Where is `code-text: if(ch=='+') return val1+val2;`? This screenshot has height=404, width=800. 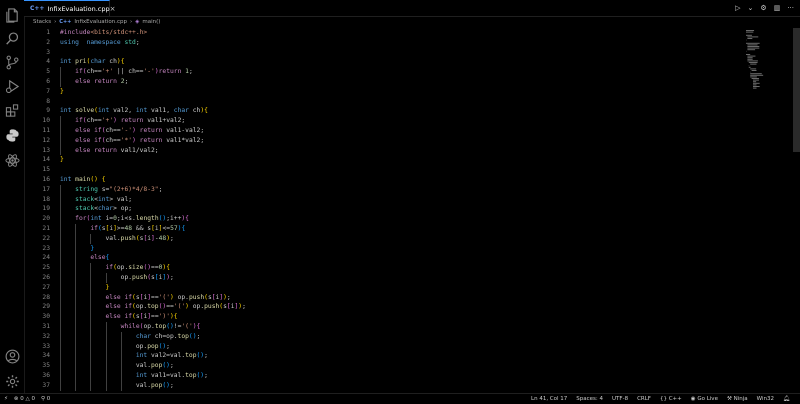
code-text: if(ch=='+') return val1+val2; is located at coordinates (130, 121).